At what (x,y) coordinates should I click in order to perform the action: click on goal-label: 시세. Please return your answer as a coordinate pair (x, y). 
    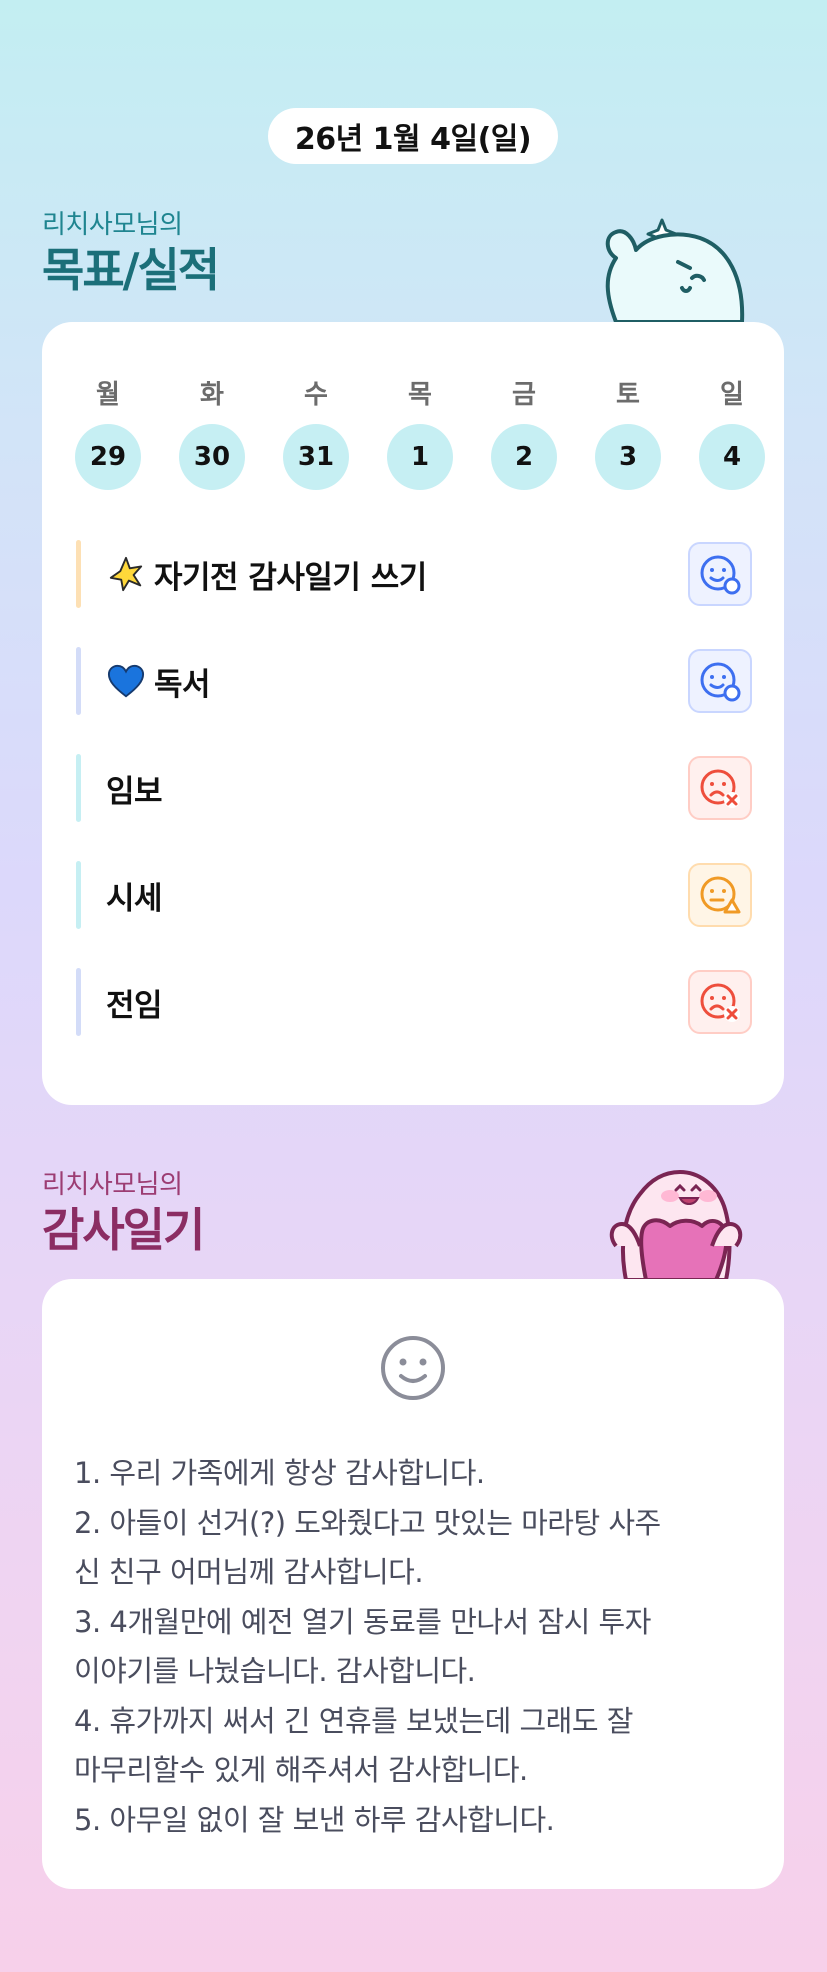
    Looking at the image, I should click on (134, 898).